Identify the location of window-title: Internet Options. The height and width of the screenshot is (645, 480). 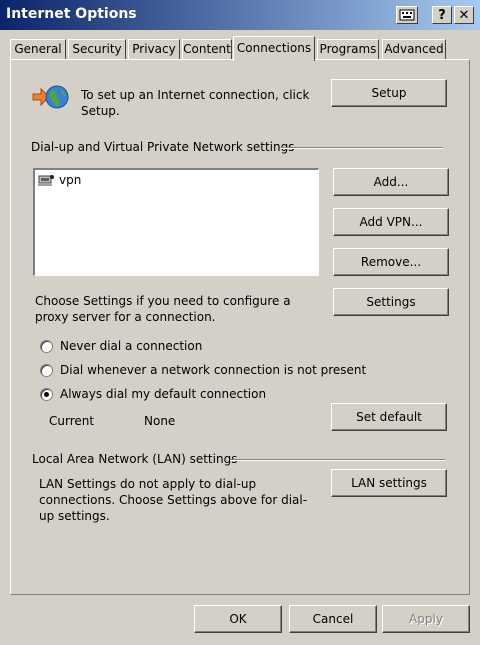
(71, 14).